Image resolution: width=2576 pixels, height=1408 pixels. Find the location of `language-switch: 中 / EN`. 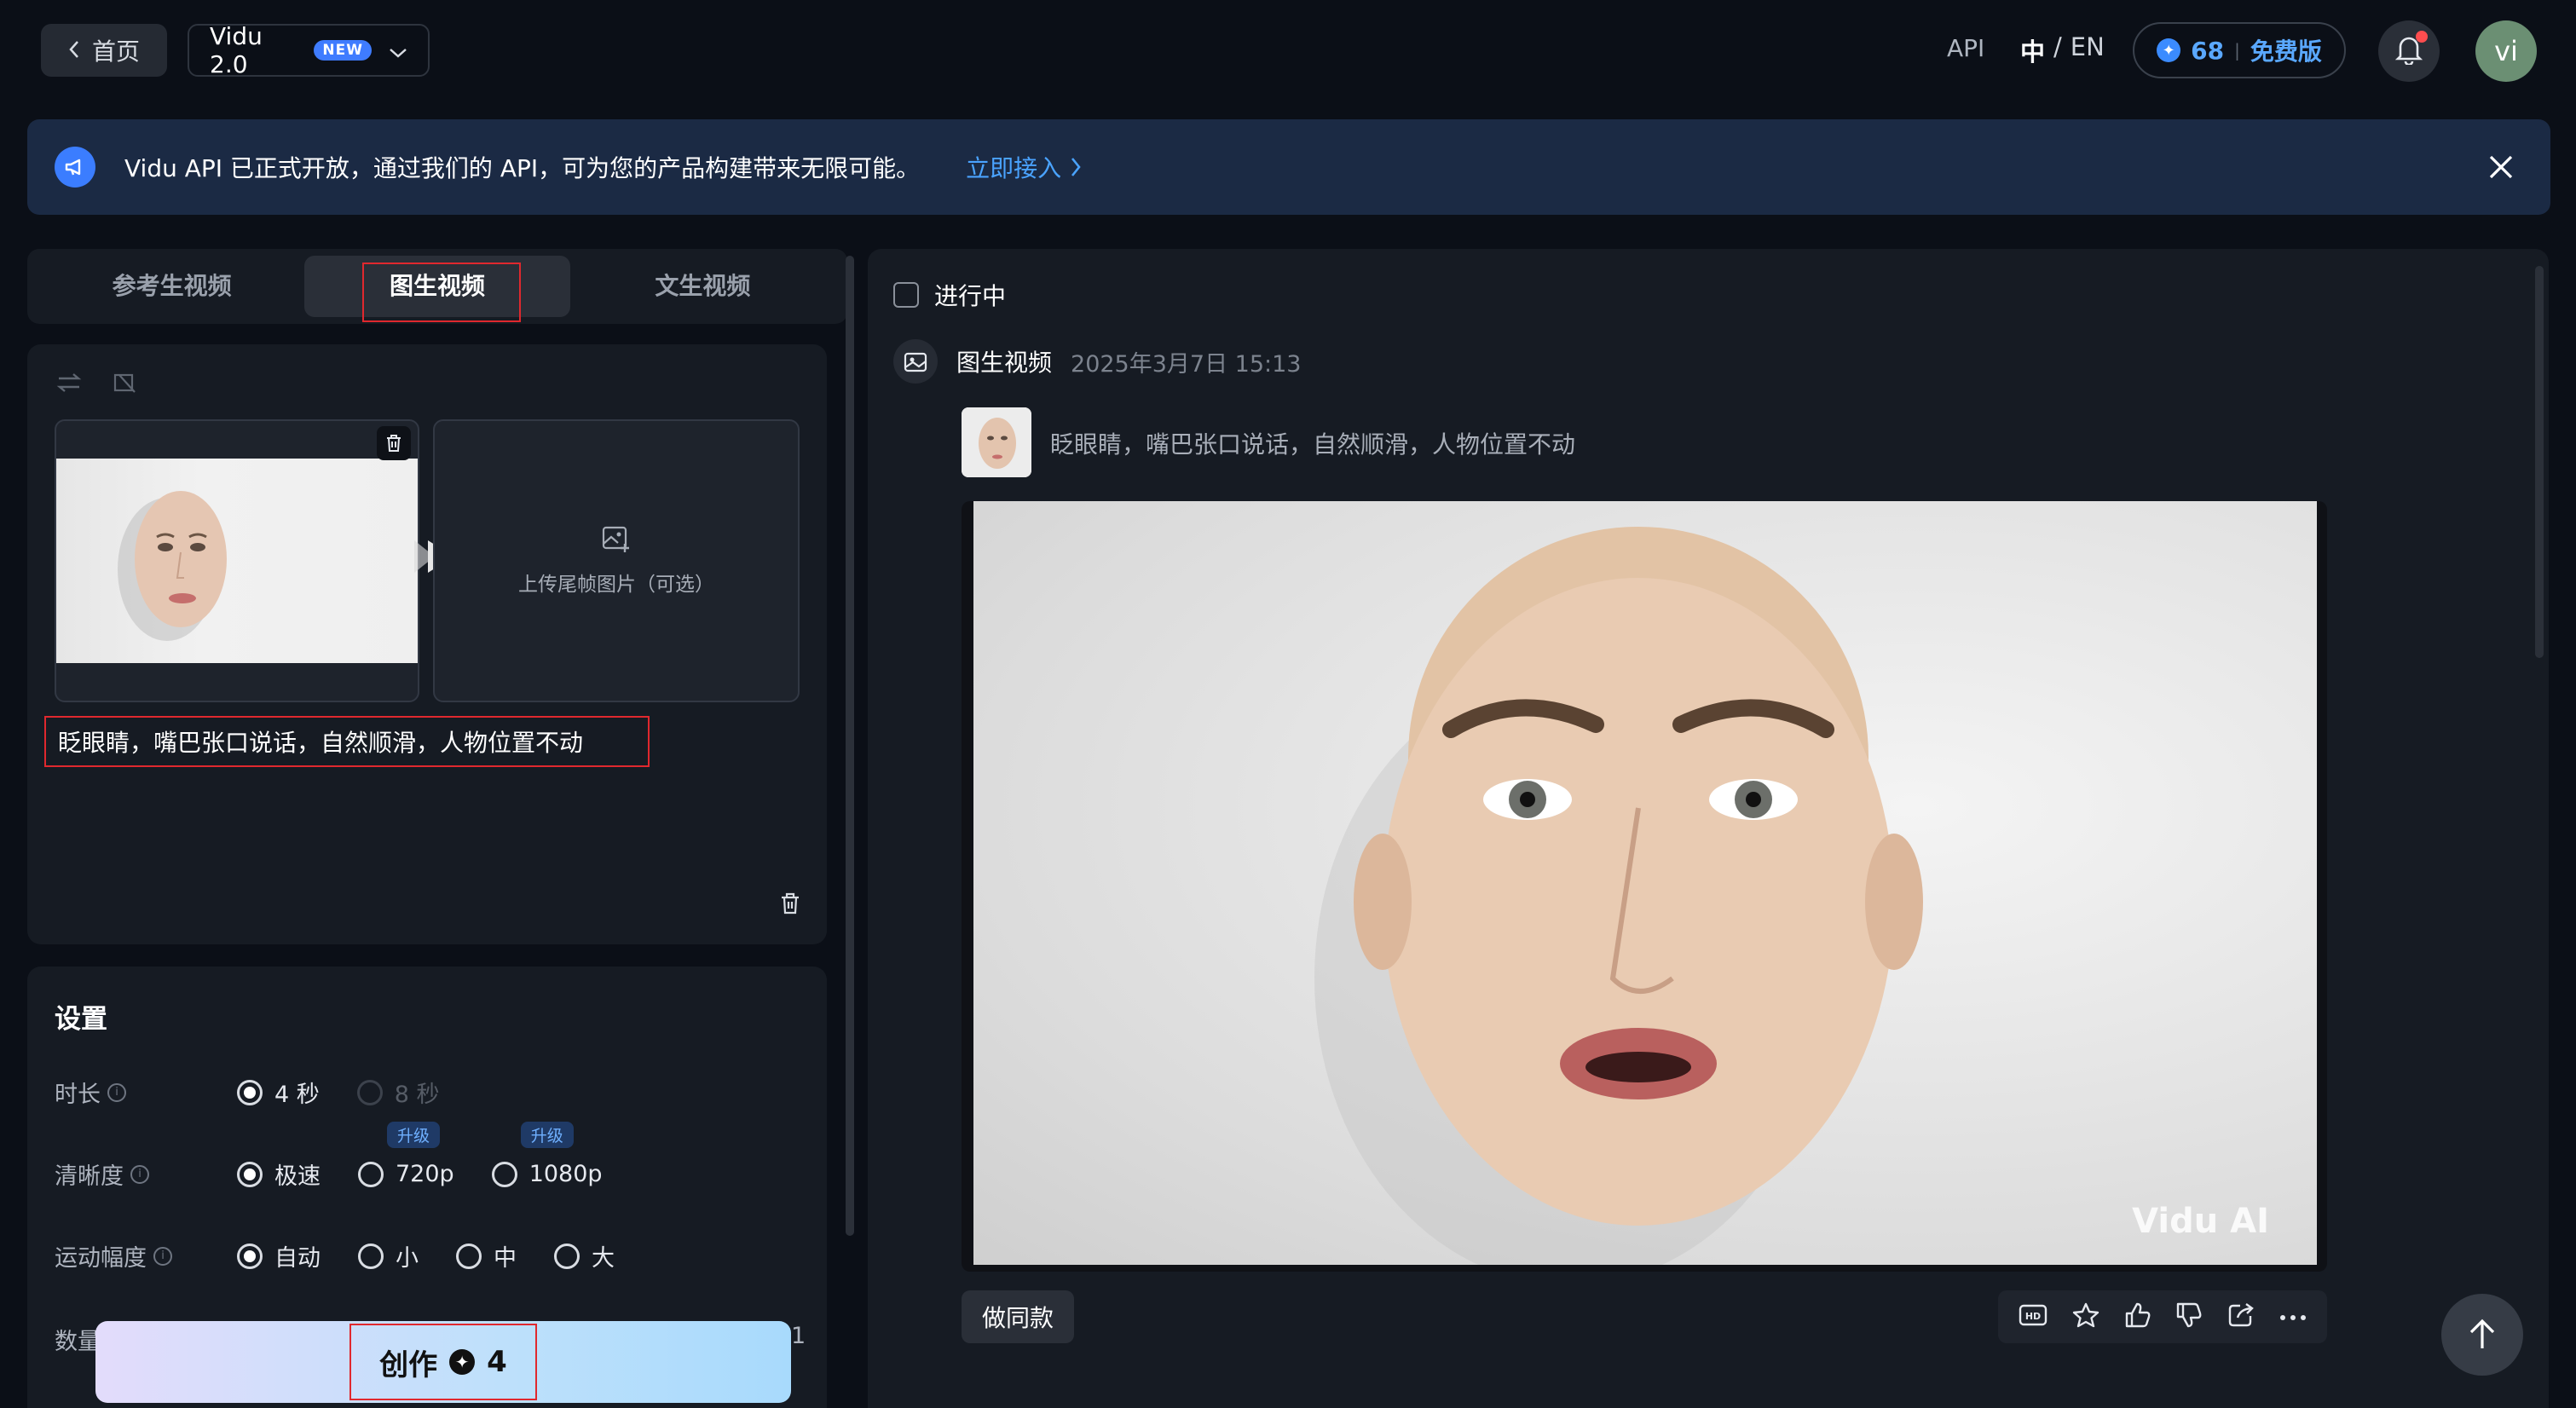

language-switch: 中 / EN is located at coordinates (2062, 50).